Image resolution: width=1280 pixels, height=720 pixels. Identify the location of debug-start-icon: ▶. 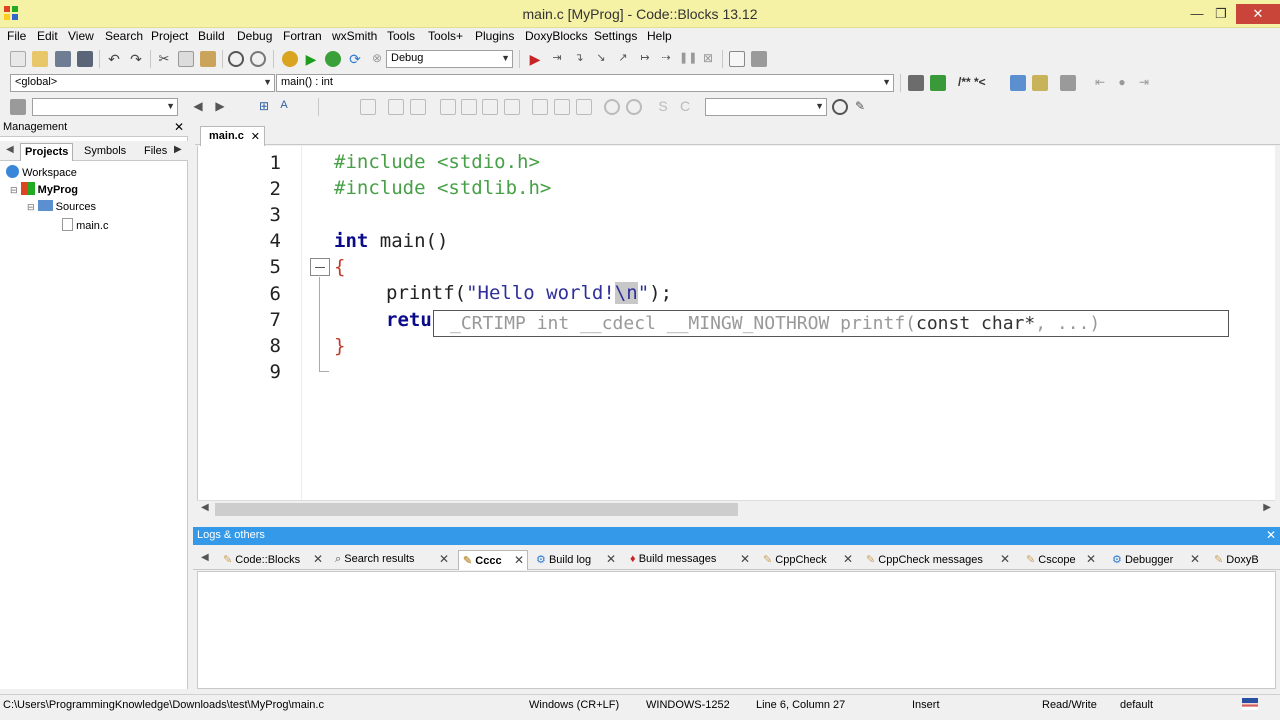
(535, 59).